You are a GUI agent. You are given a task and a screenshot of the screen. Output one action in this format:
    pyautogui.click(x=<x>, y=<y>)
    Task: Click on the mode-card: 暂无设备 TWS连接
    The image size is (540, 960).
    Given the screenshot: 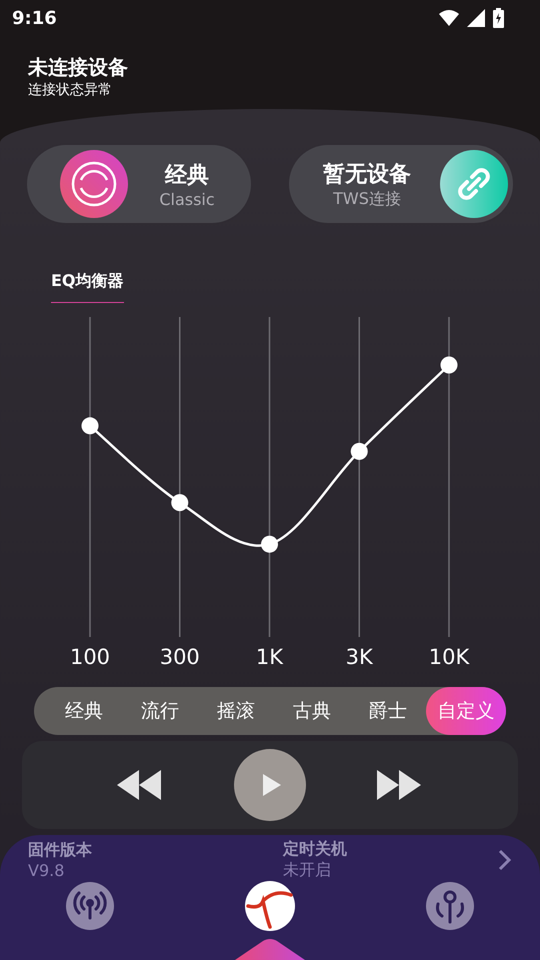 What is the action you would take?
    pyautogui.click(x=401, y=184)
    